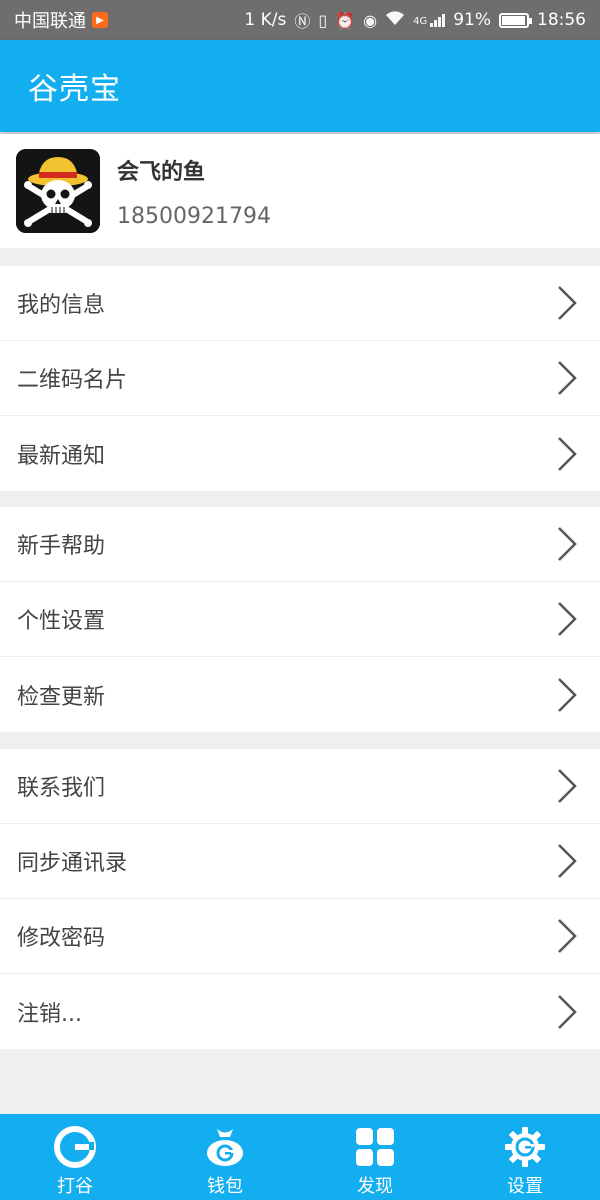 The image size is (600, 1200). What do you see at coordinates (375, 1147) in the screenshot?
I see `grid-icon` at bounding box center [375, 1147].